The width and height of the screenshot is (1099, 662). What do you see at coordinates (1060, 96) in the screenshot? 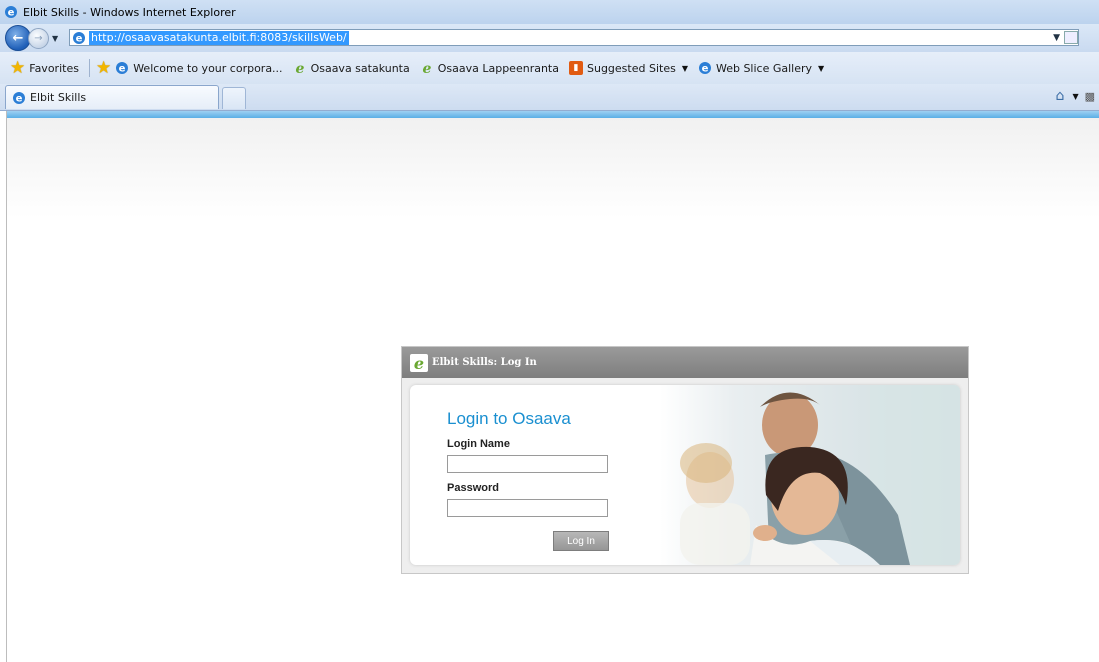
I see `home-icon: ⌂` at bounding box center [1060, 96].